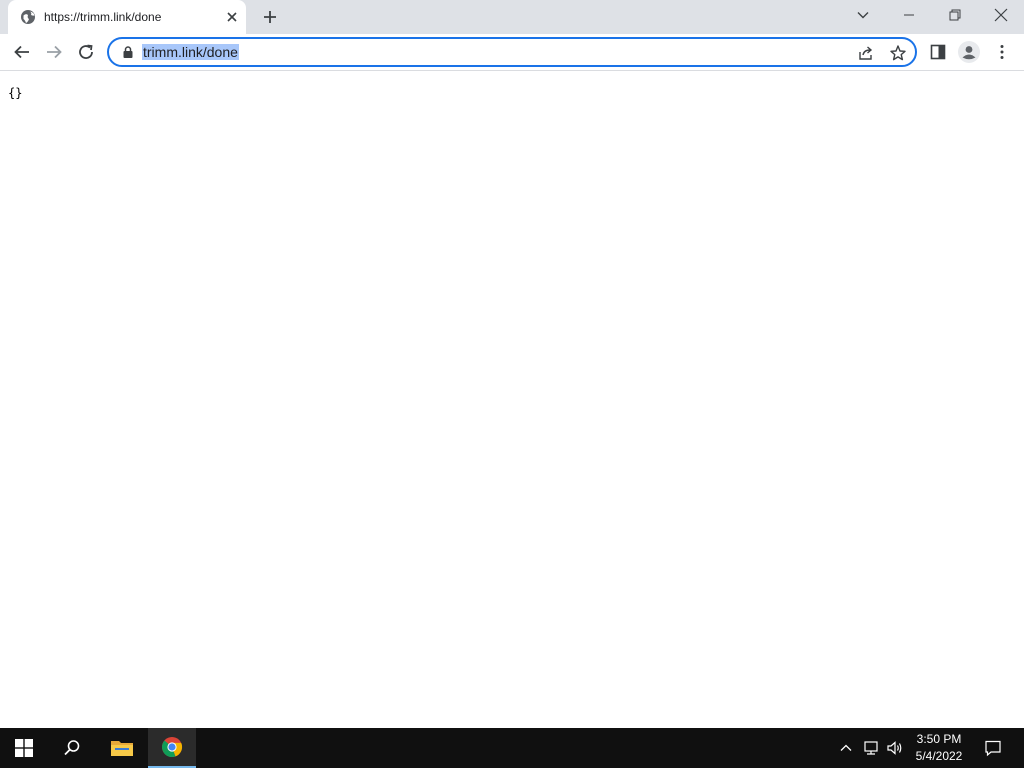  What do you see at coordinates (895, 748) in the screenshot?
I see `volume-icon` at bounding box center [895, 748].